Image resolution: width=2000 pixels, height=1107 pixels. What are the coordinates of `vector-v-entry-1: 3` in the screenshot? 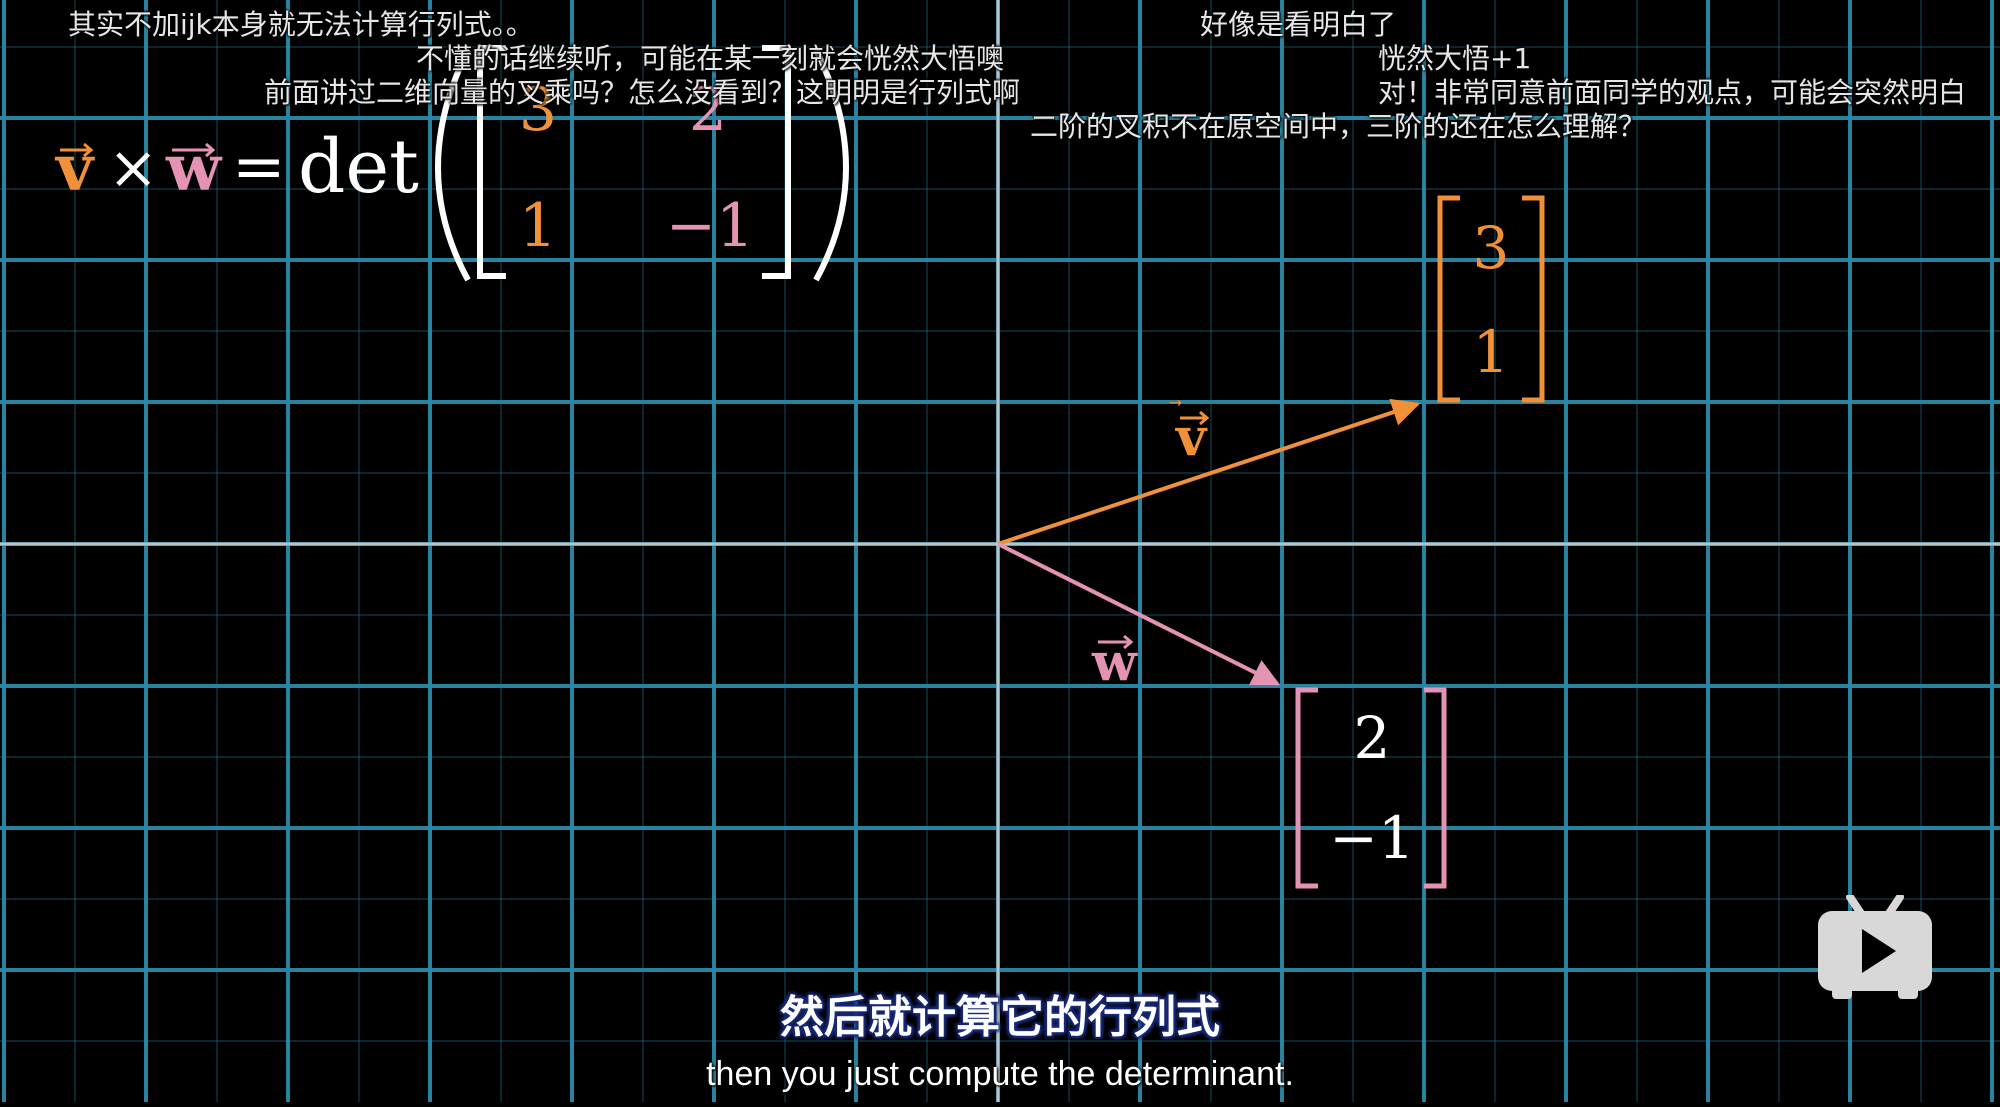 It's located at (1491, 248).